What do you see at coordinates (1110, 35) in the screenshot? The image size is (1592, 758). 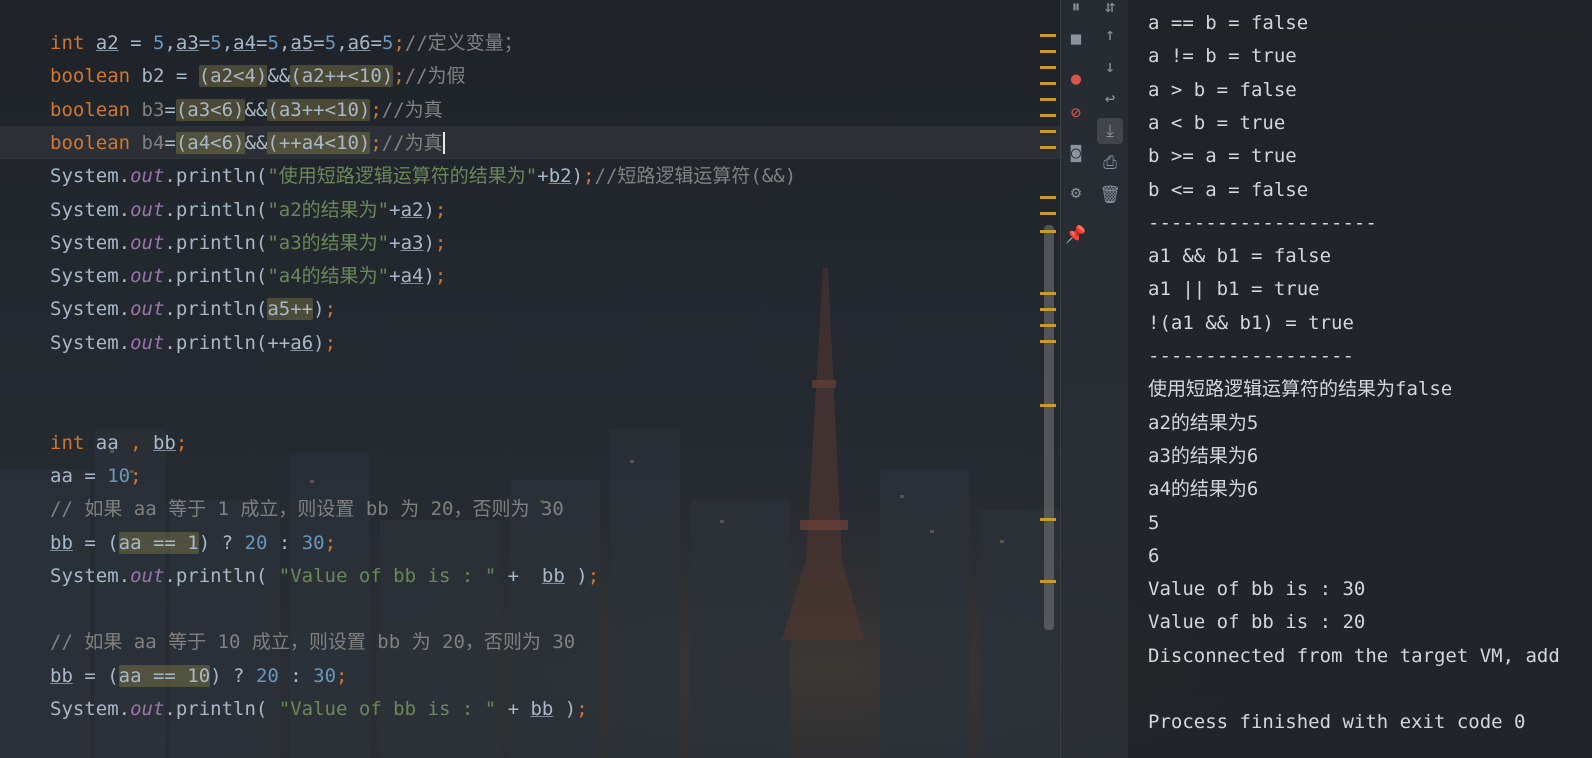 I see `up-arrow-icon: ↑` at bounding box center [1110, 35].